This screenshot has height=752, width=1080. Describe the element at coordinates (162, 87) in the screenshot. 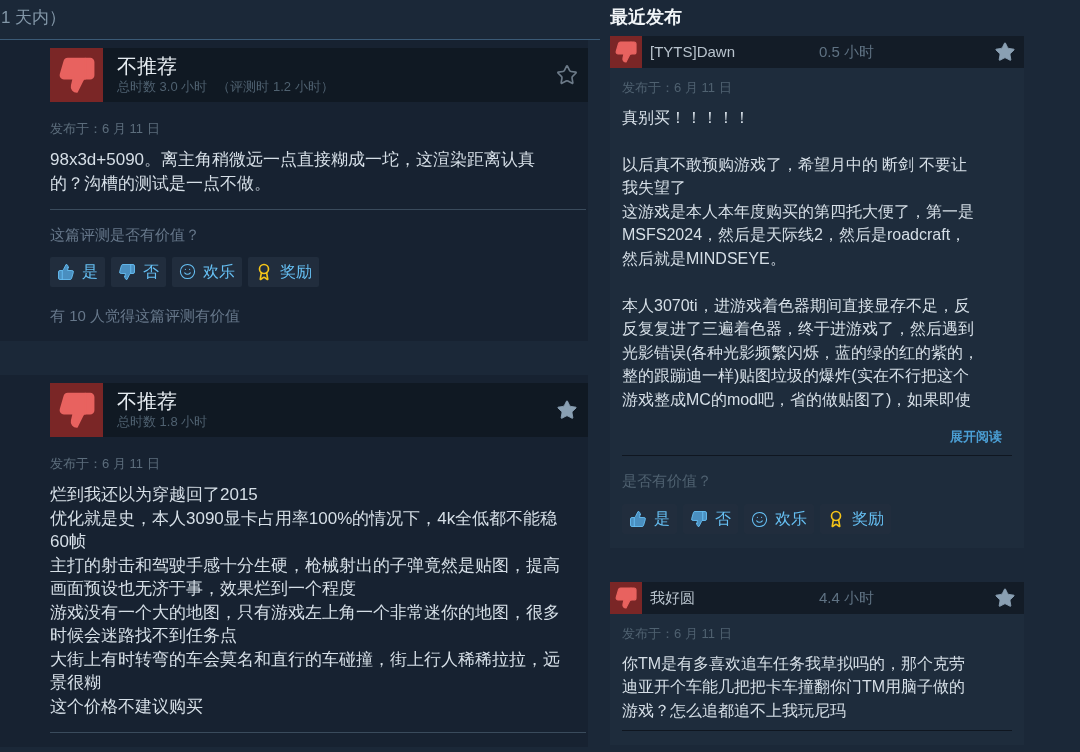

I see `playtime-text: 总时数 3.0 小时` at that location.